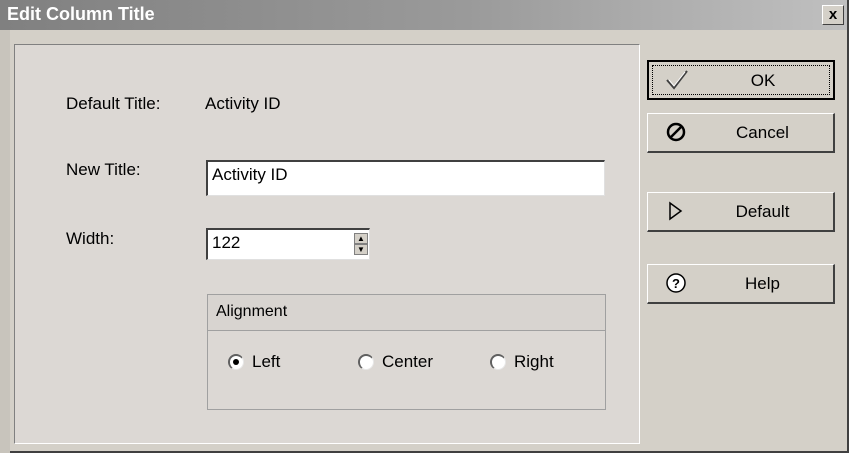 The height and width of the screenshot is (453, 849). What do you see at coordinates (250, 174) in the screenshot?
I see `new-title-value: Activity ID` at bounding box center [250, 174].